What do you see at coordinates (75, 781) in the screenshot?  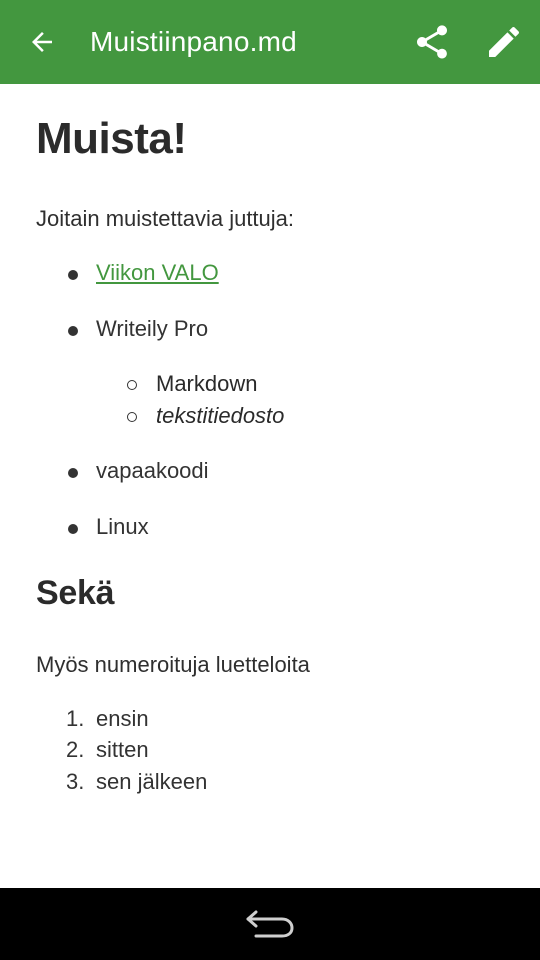 I see `list-number: 3.` at bounding box center [75, 781].